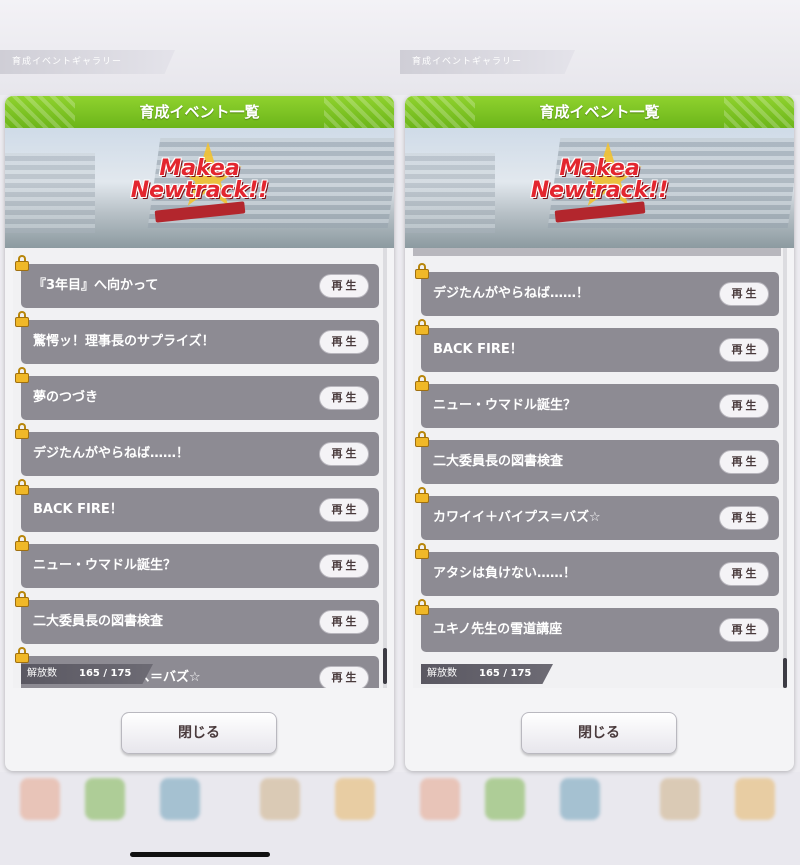 The width and height of the screenshot is (800, 865). I want to click on event-title: アタシは負けない……！, so click(505, 573).